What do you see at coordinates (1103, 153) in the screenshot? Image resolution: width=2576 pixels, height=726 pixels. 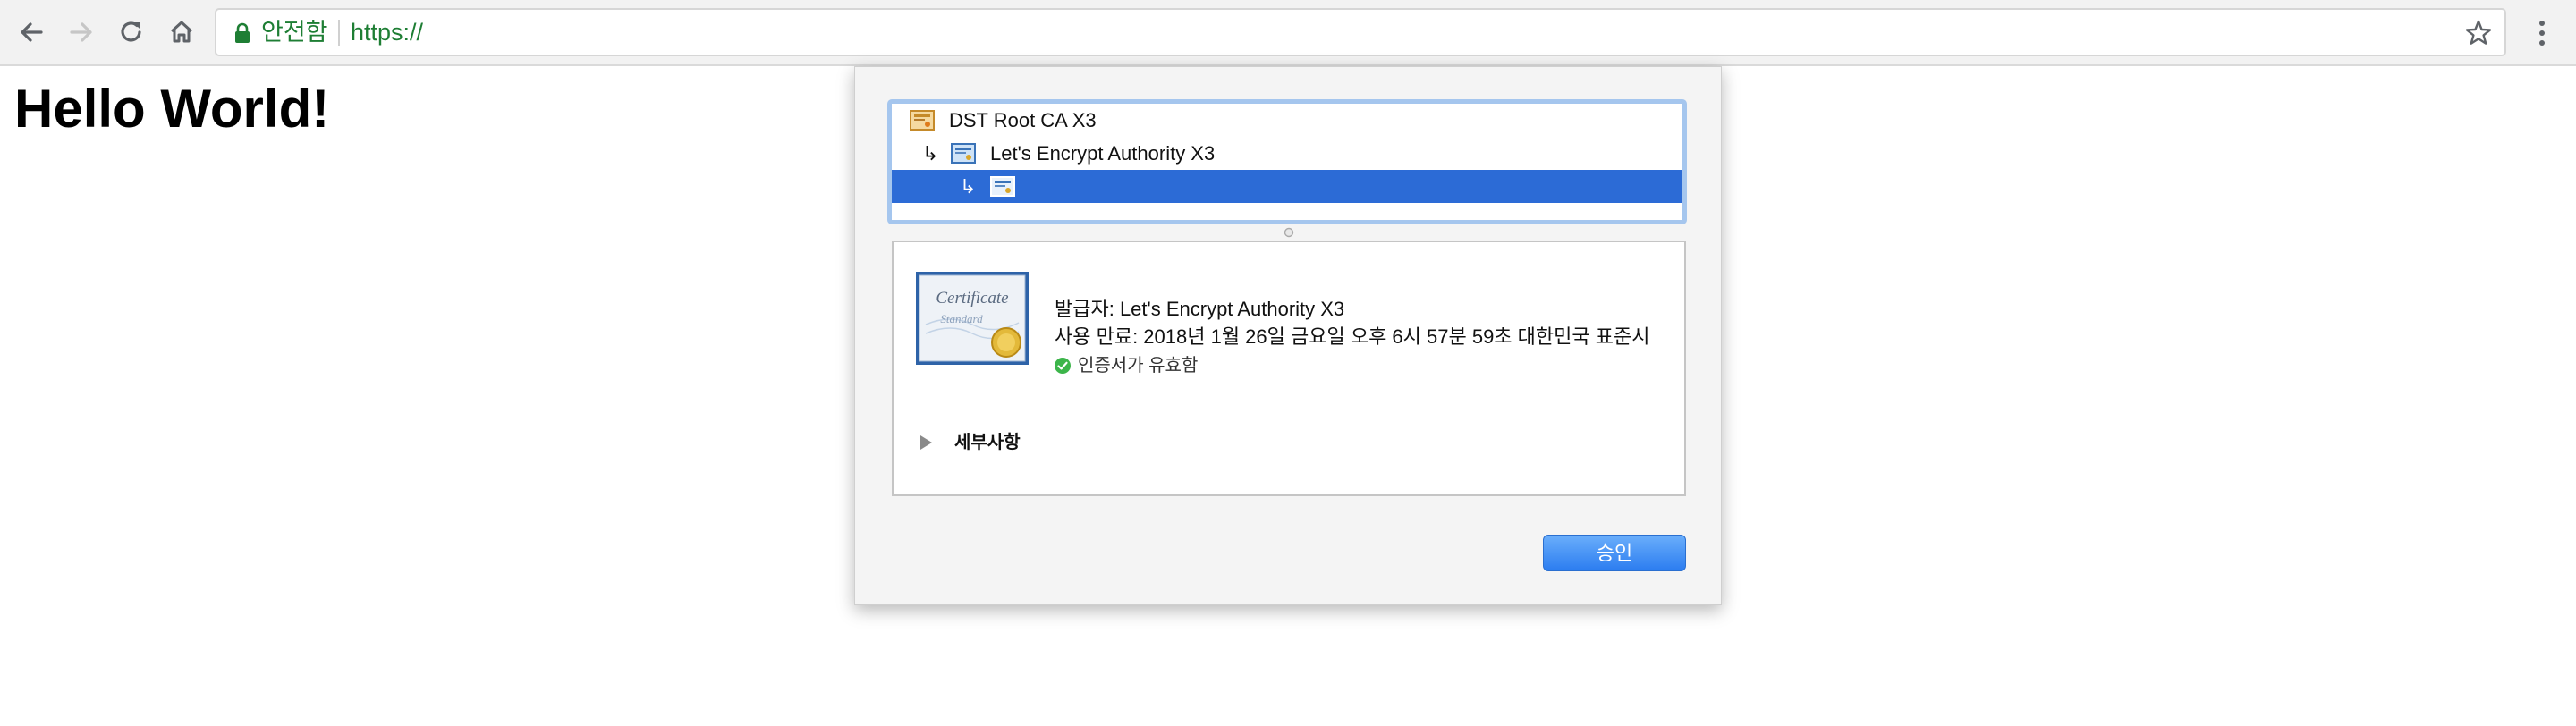 I see `chain-item-label: Let's Encrypt Authority X3` at bounding box center [1103, 153].